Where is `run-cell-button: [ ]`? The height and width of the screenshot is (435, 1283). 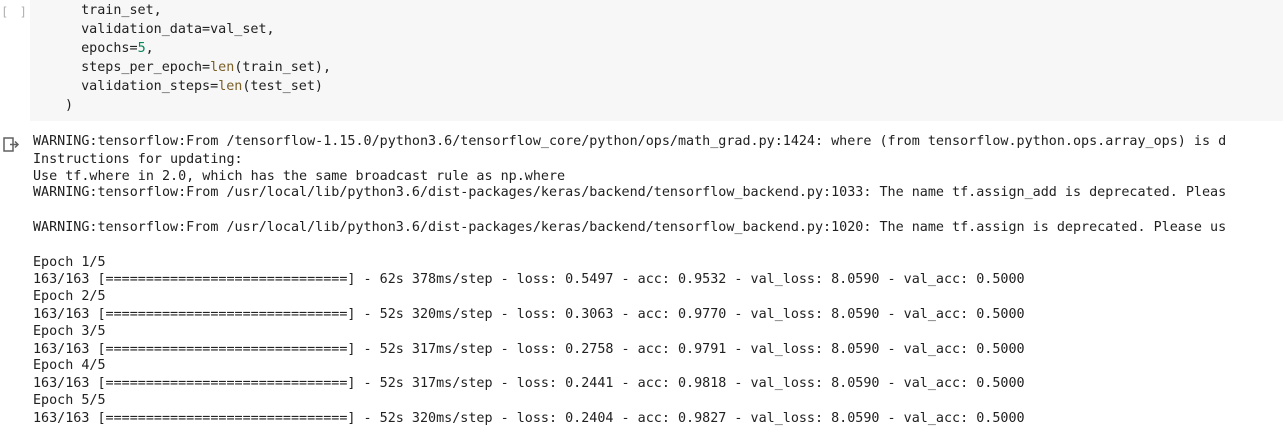
run-cell-button: [ ] is located at coordinates (15, 12).